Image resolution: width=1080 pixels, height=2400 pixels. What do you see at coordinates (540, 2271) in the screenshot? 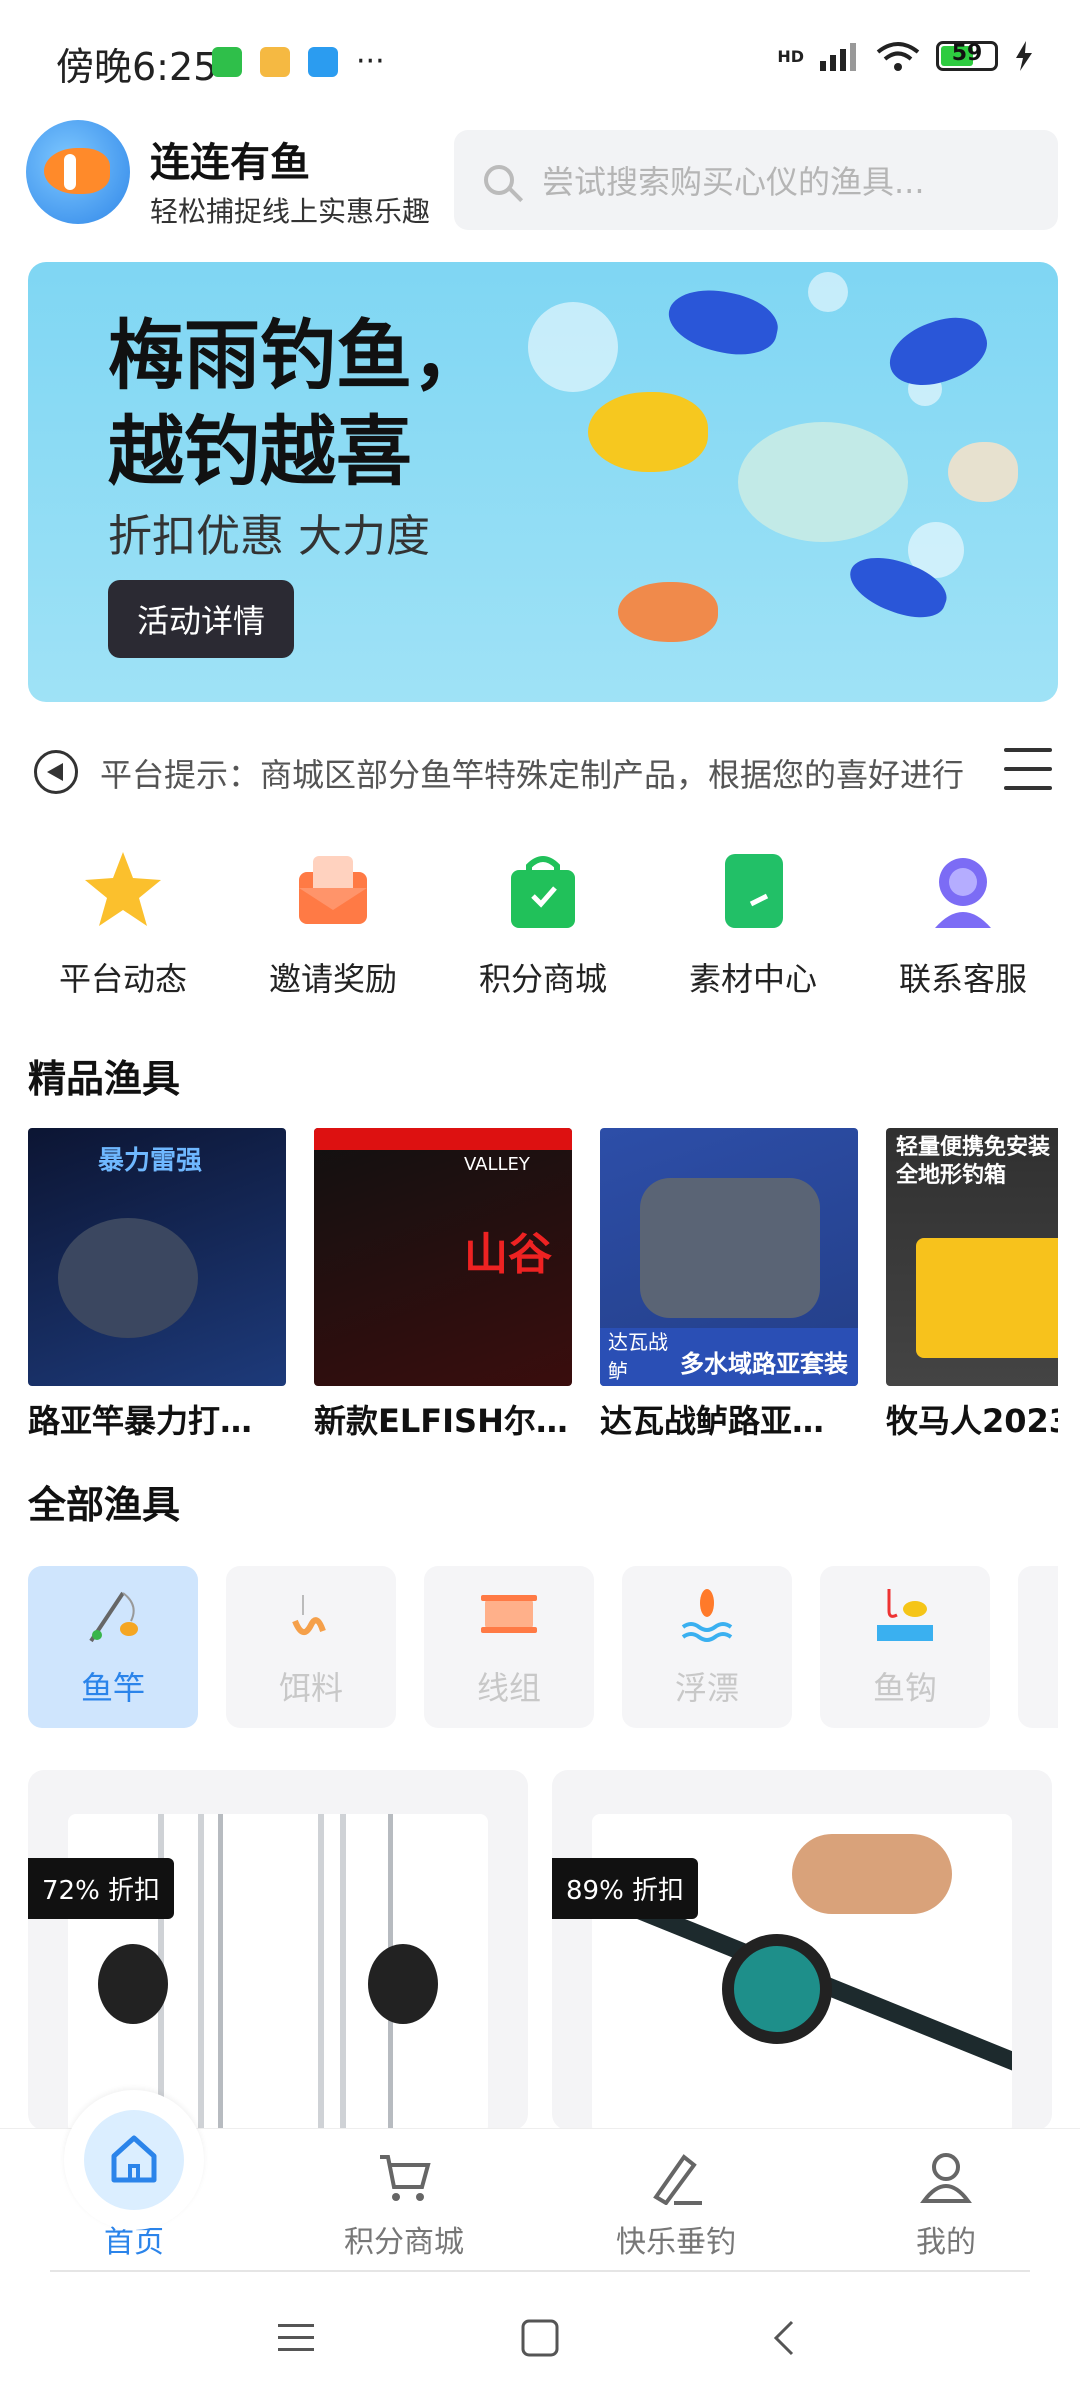
I see `tabbar-divider` at bounding box center [540, 2271].